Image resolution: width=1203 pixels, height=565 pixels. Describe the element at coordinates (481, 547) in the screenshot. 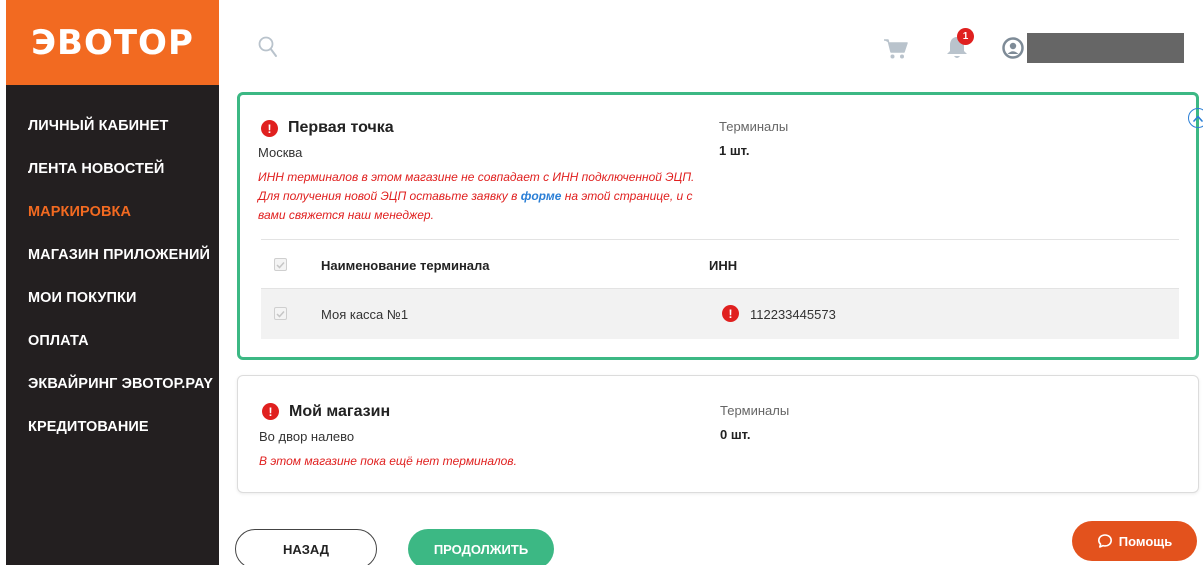

I see `continue-button: ПРОДОЛЖИТЬ` at that location.